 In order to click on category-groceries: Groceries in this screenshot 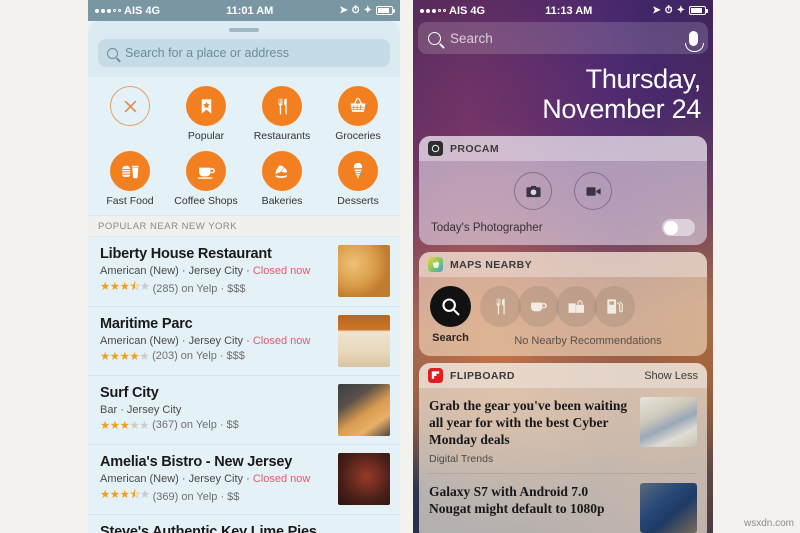, I will do `click(358, 114)`.